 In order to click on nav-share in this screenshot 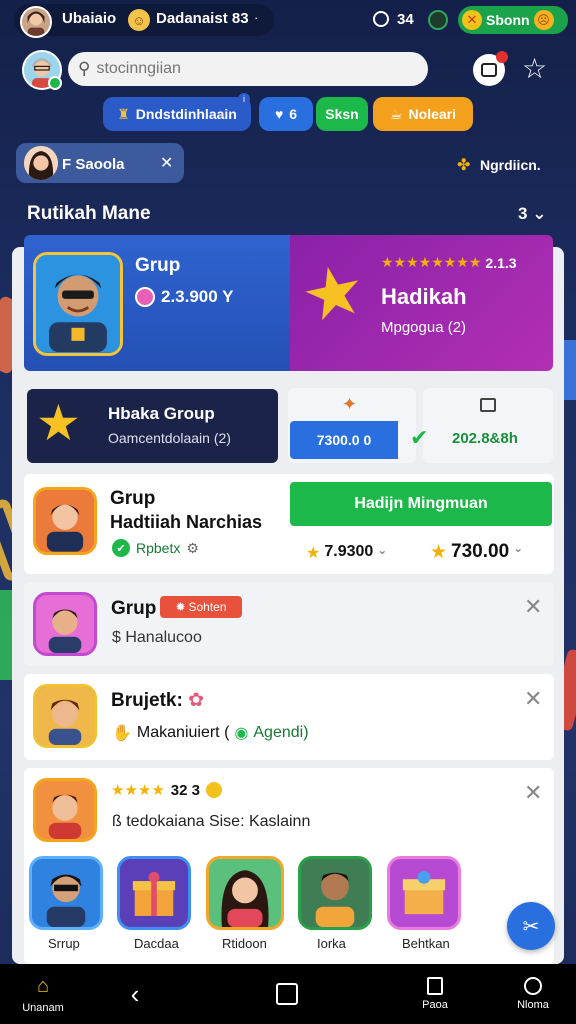, I will do `click(287, 994)`.